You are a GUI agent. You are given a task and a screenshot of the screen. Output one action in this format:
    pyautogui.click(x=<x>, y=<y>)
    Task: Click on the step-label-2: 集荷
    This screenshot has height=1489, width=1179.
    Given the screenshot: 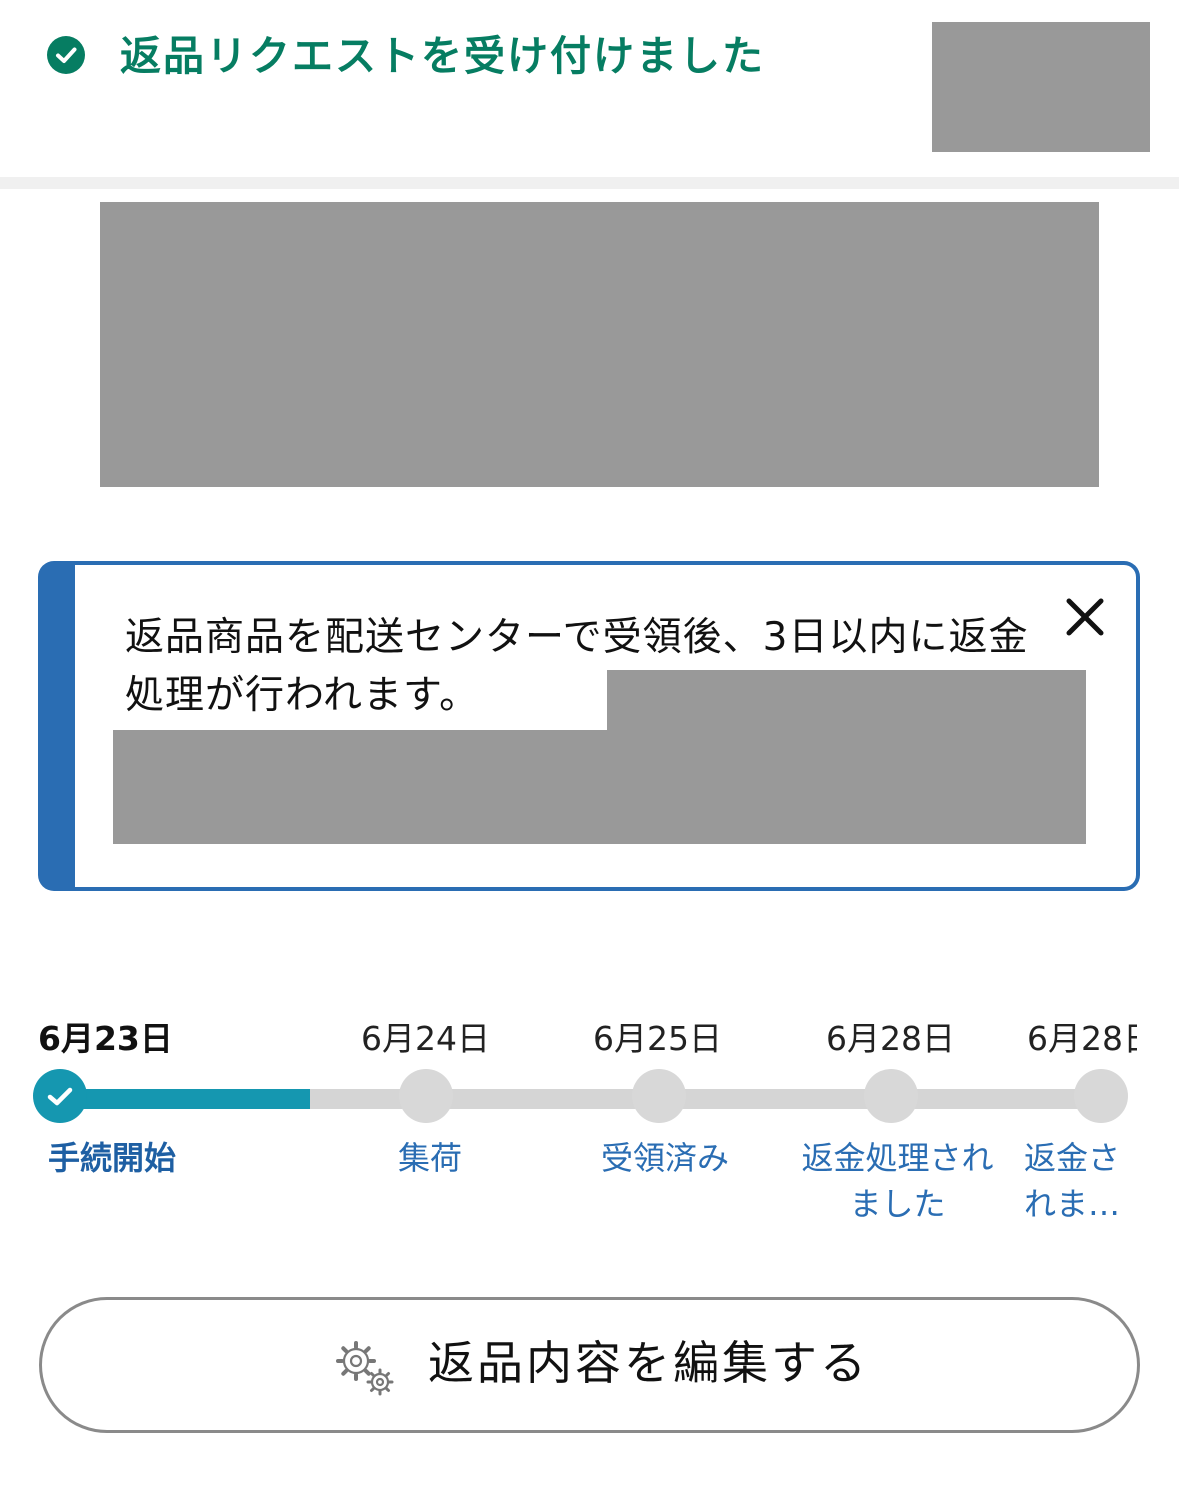 What is the action you would take?
    pyautogui.click(x=429, y=1158)
    